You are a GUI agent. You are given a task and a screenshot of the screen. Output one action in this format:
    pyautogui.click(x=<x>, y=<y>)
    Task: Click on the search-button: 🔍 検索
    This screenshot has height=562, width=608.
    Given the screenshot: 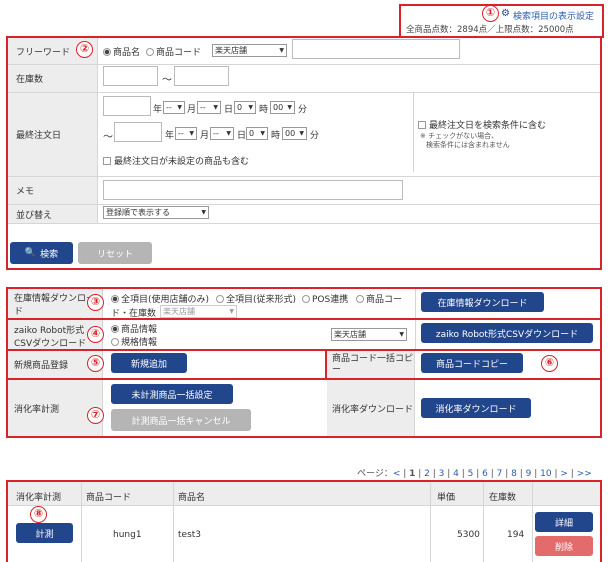 What is the action you would take?
    pyautogui.click(x=41, y=253)
    